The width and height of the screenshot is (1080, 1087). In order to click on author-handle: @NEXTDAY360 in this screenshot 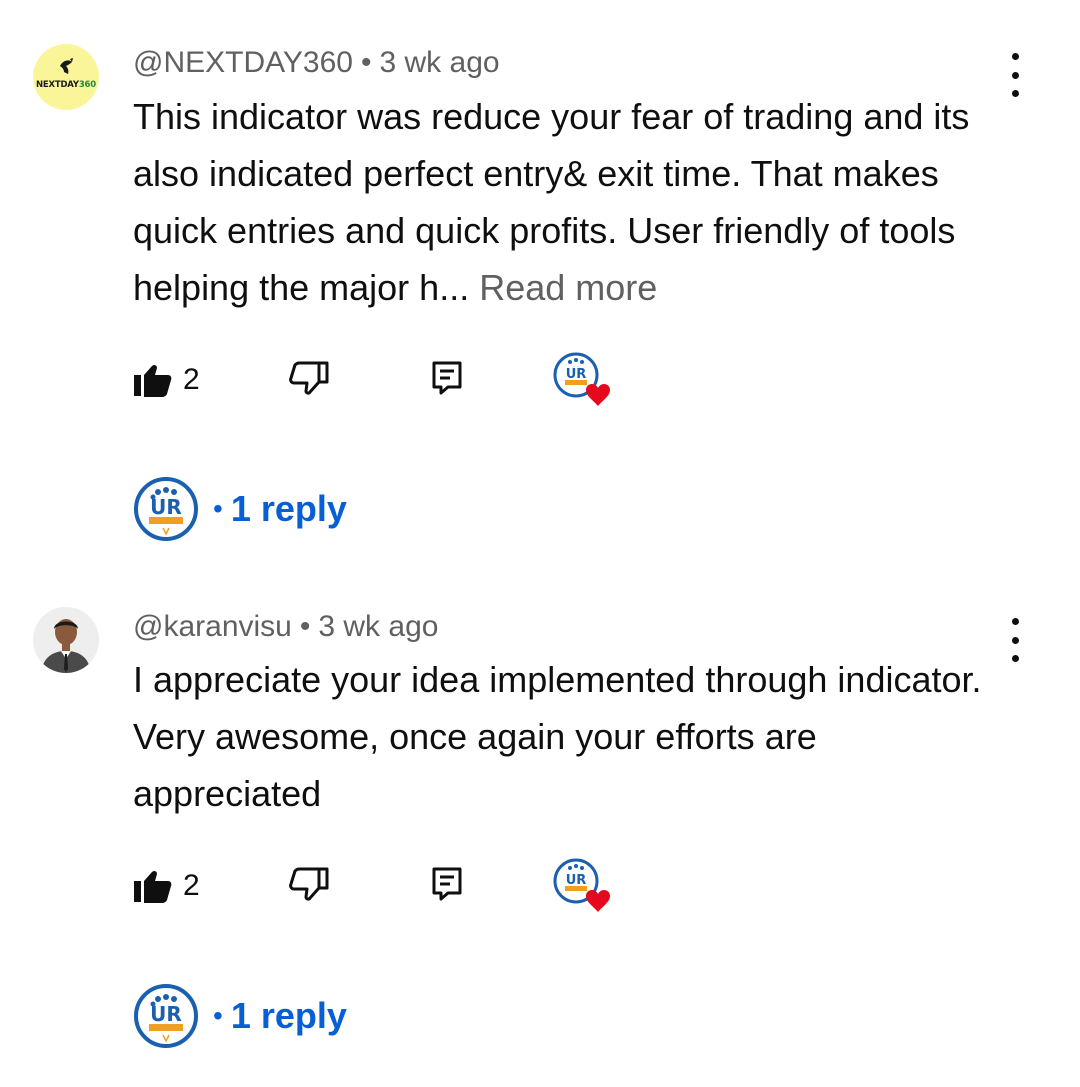, I will do `click(243, 62)`.